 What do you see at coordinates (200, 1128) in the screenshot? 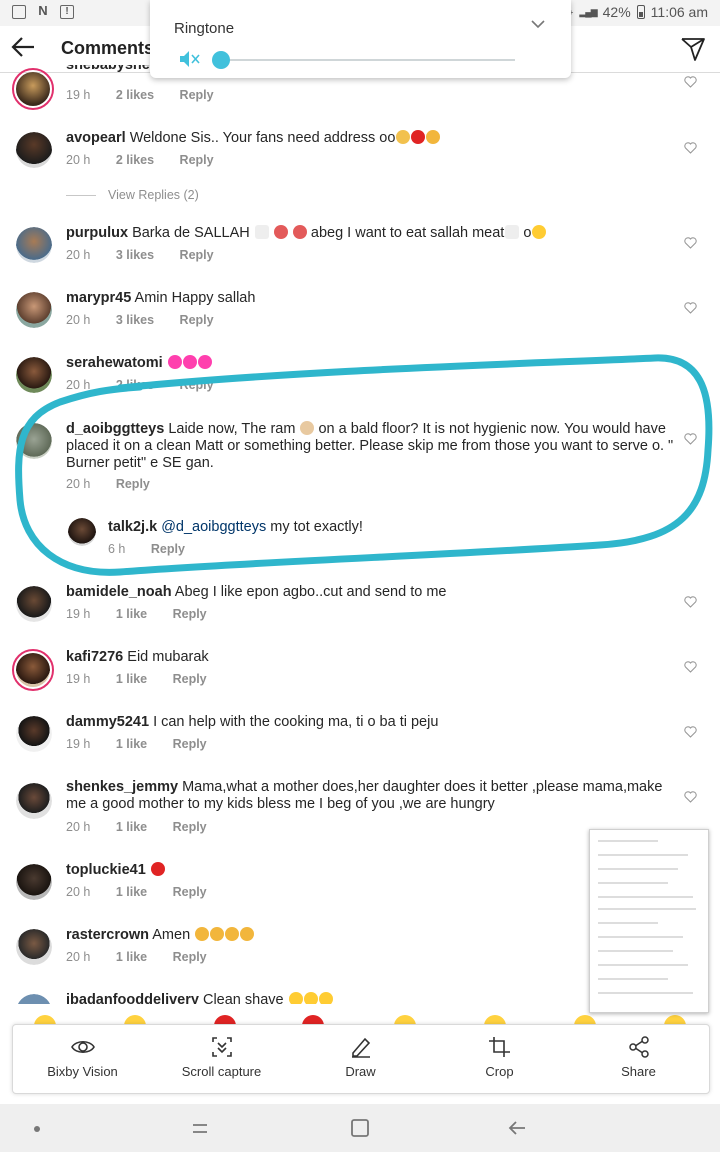
I see `recent-apps-icon` at bounding box center [200, 1128].